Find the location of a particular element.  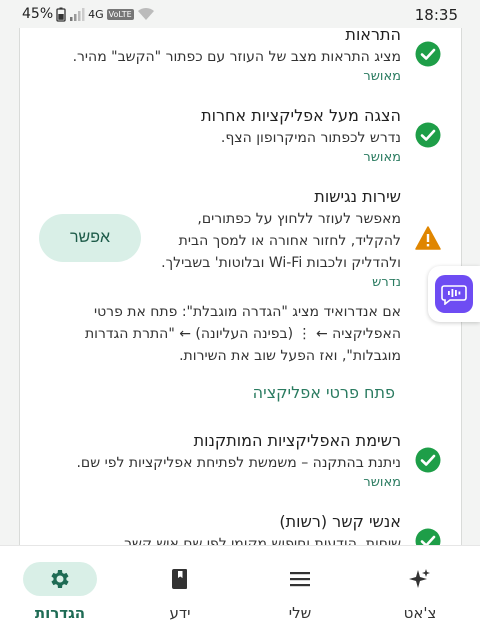

item-title-installed-apps: רשימת האפליקציות המותקנות is located at coordinates (297, 440).